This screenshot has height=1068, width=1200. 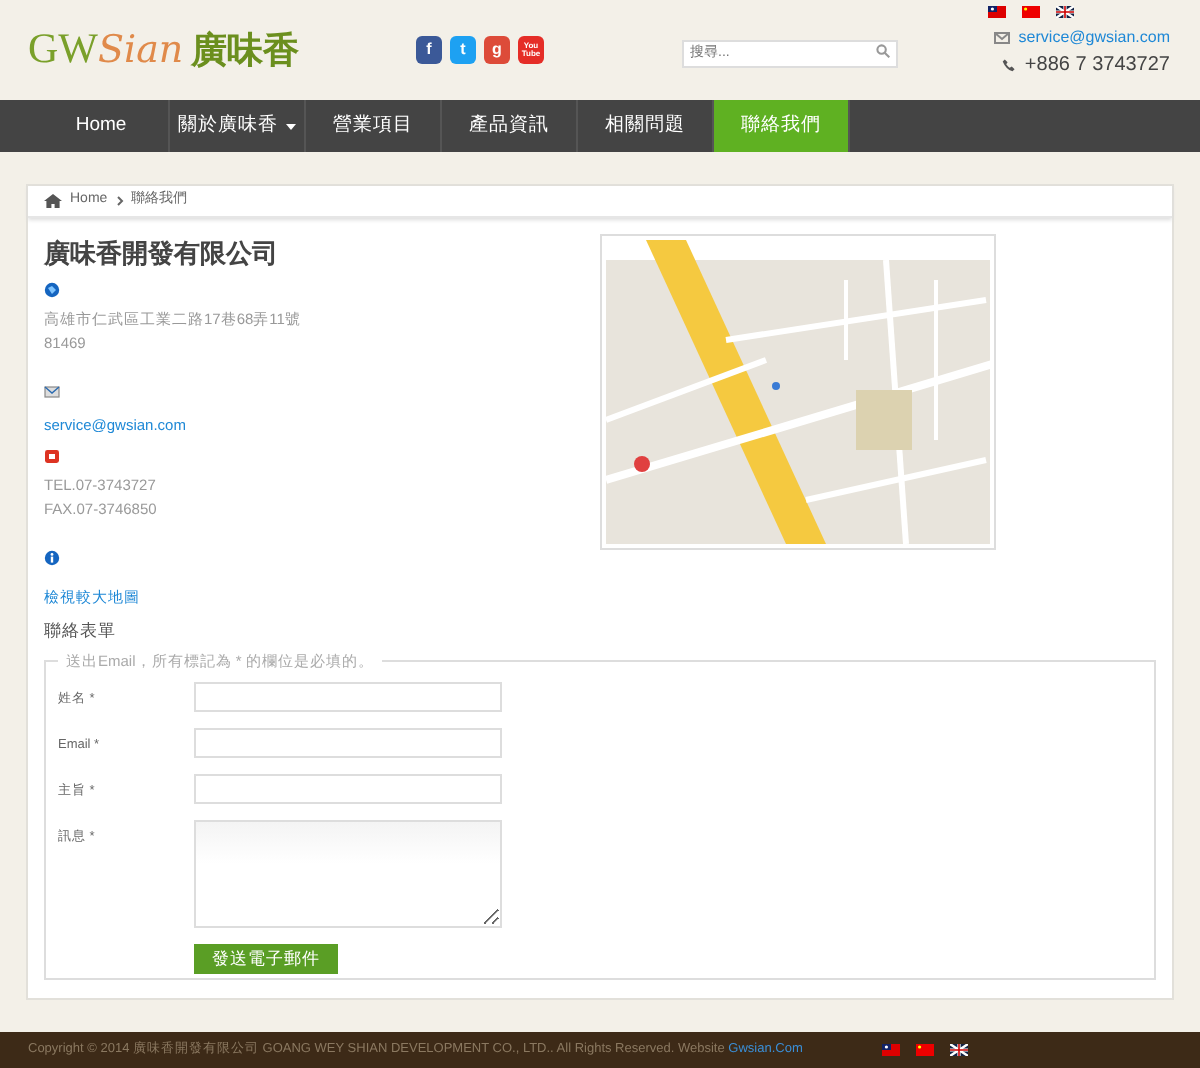 What do you see at coordinates (266, 958) in the screenshot?
I see `send-email-button: 發送電子郵件` at bounding box center [266, 958].